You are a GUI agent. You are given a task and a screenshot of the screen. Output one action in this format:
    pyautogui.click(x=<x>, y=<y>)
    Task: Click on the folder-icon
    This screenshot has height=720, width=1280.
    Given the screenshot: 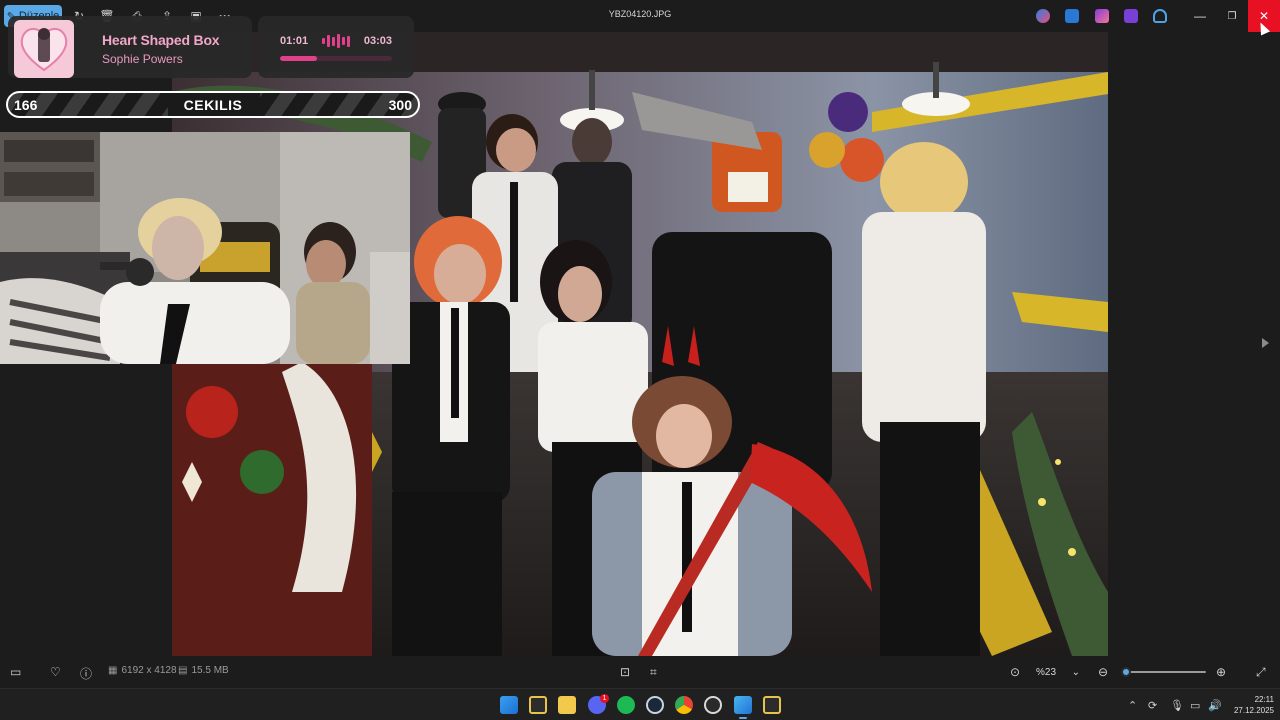 What is the action you would take?
    pyautogui.click(x=567, y=705)
    